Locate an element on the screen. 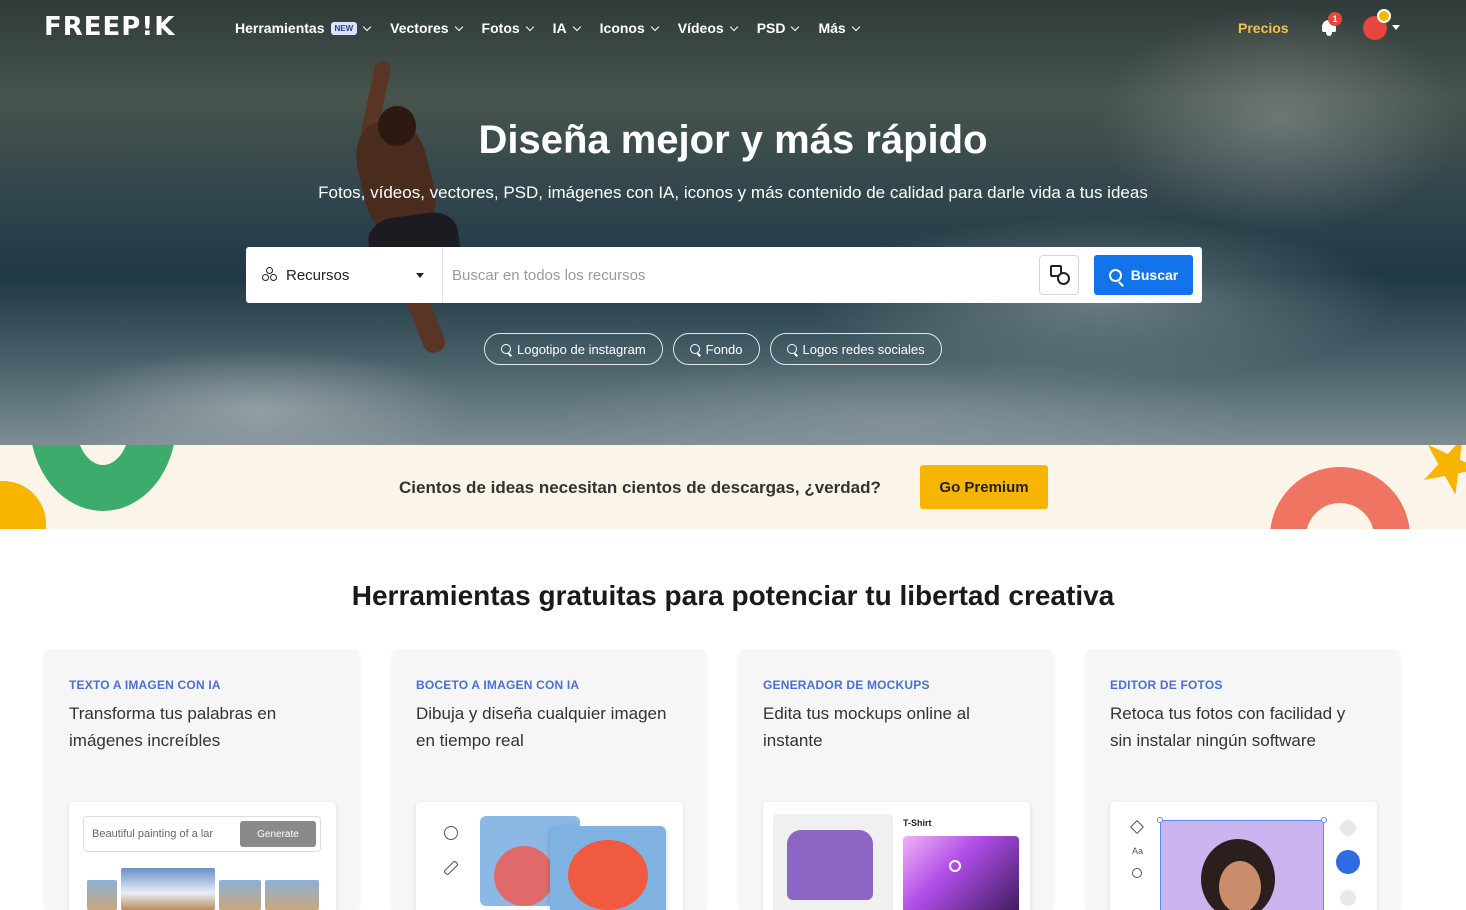  card-kicker: GENERADOR DE MOCKUPS is located at coordinates (846, 685).